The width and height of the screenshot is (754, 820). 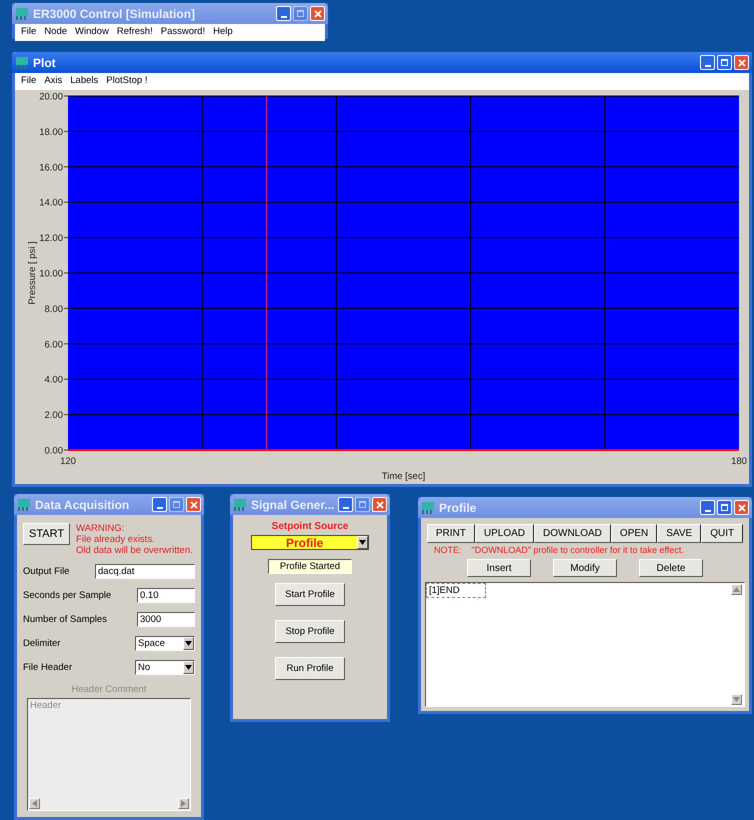 I want to click on field-label: File Header, so click(x=47, y=667).